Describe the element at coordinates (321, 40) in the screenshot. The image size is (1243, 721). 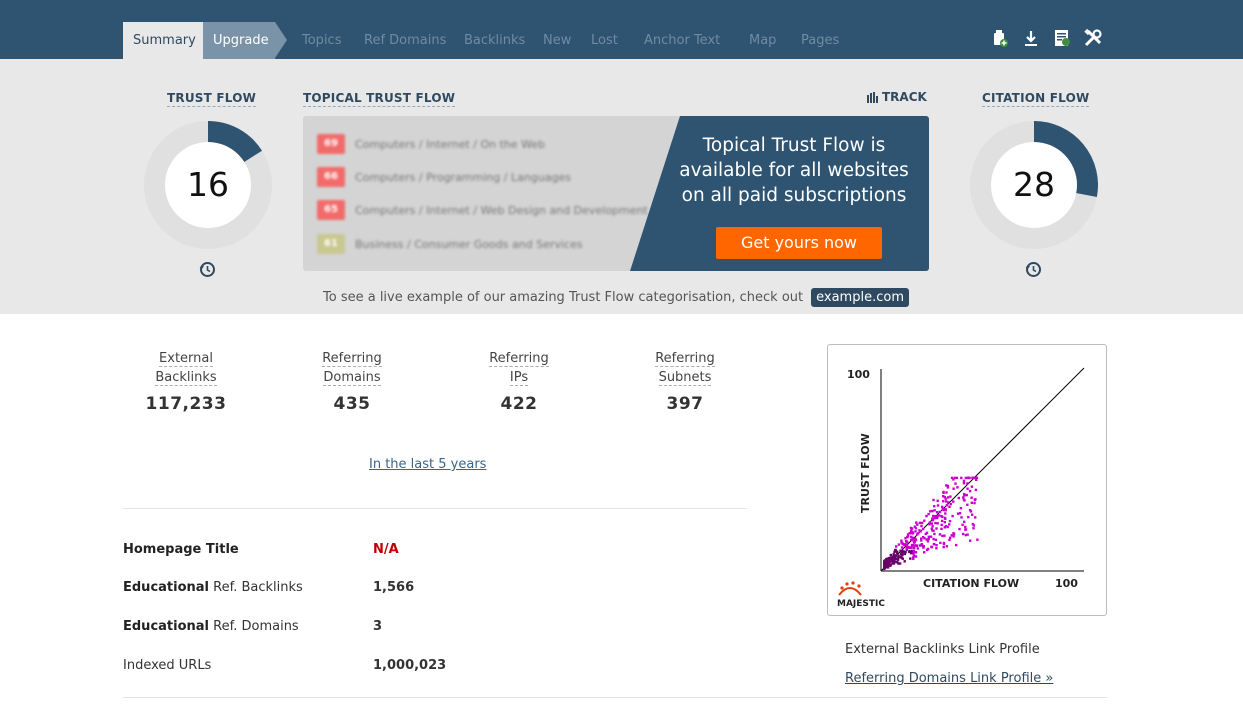
I see `tab-topics: Topics` at that location.